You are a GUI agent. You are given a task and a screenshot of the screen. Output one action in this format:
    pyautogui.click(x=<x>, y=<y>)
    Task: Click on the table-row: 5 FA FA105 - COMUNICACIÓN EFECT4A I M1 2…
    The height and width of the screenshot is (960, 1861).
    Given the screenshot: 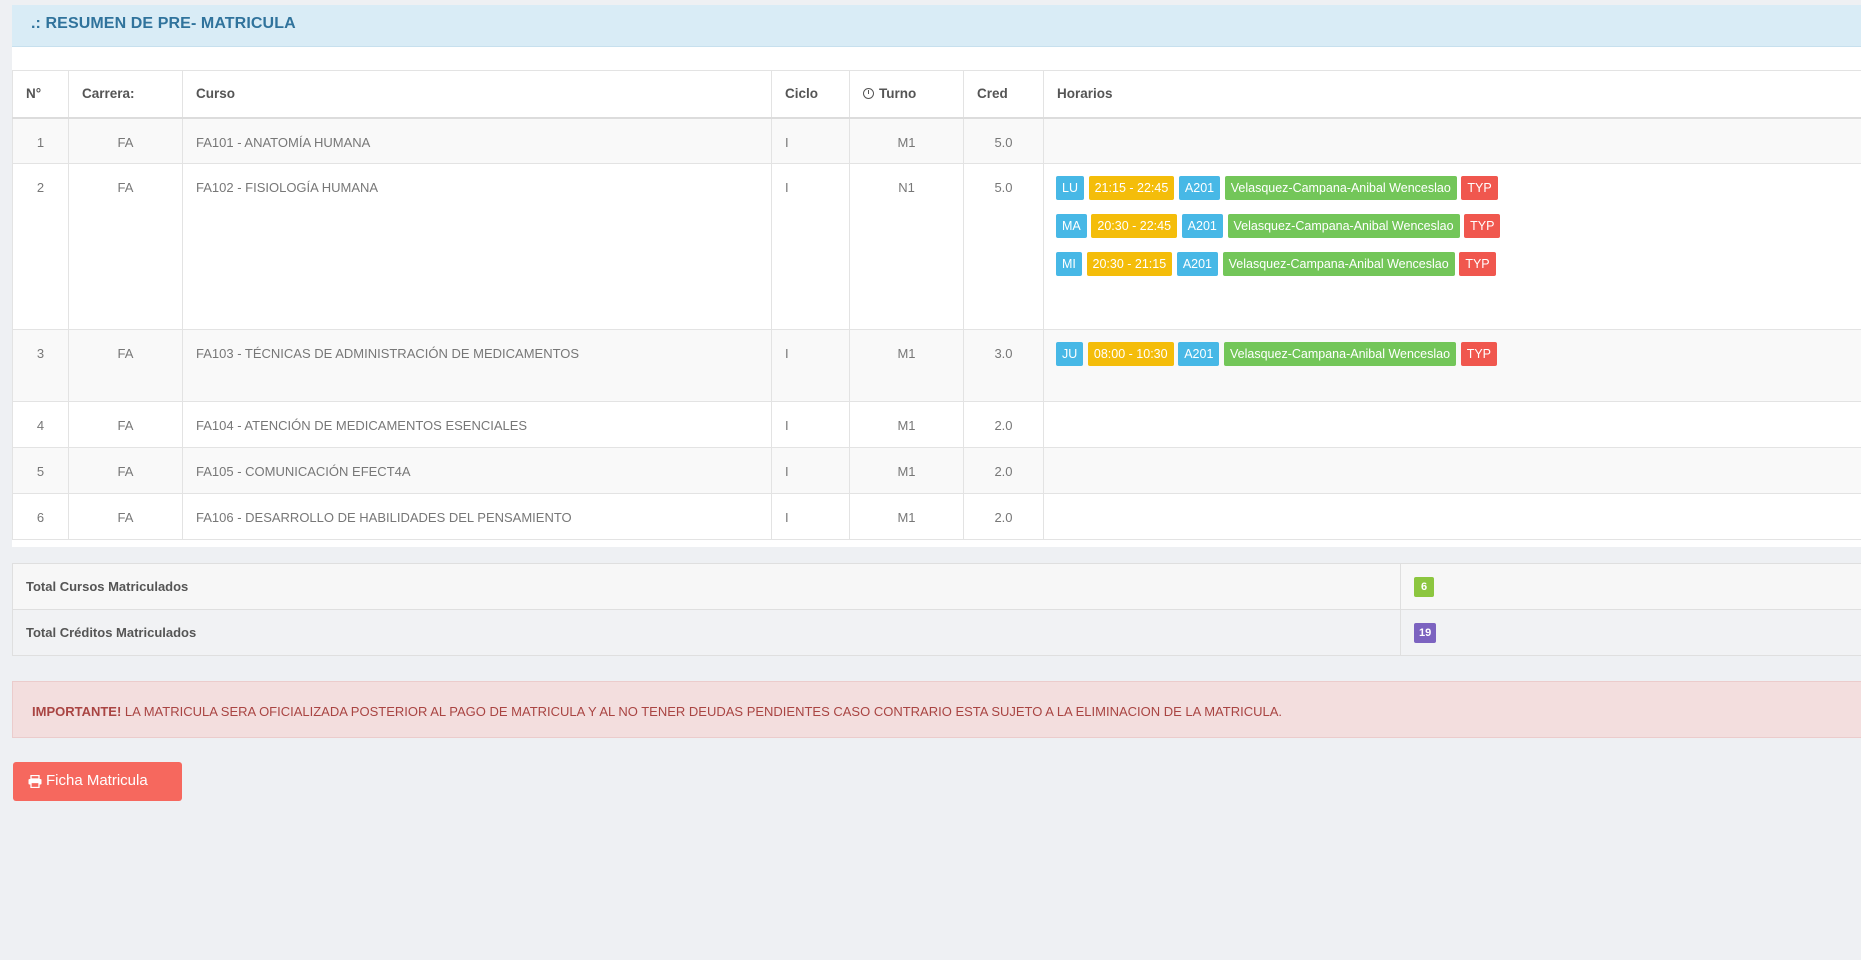 What is the action you would take?
    pyautogui.click(x=936, y=470)
    